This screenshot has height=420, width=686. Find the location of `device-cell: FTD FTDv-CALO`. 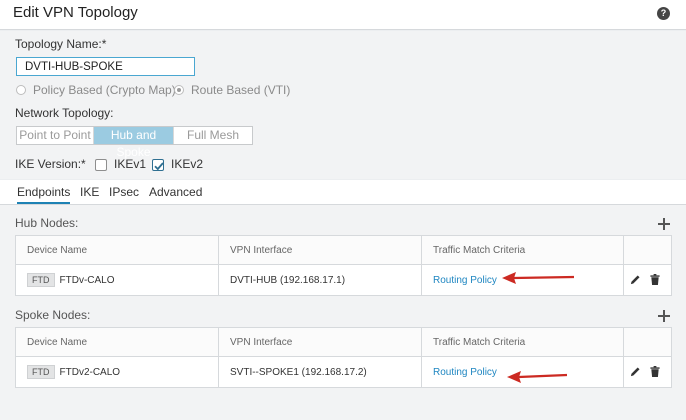

device-cell: FTD FTDv-CALO is located at coordinates (117, 280).